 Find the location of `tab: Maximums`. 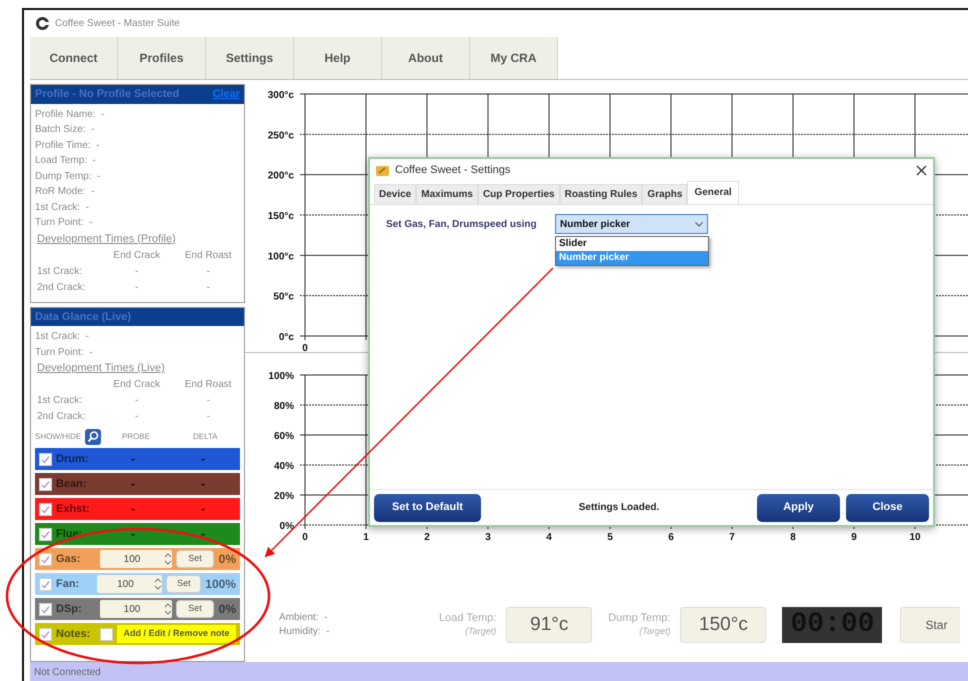

tab: Maximums is located at coordinates (447, 194).